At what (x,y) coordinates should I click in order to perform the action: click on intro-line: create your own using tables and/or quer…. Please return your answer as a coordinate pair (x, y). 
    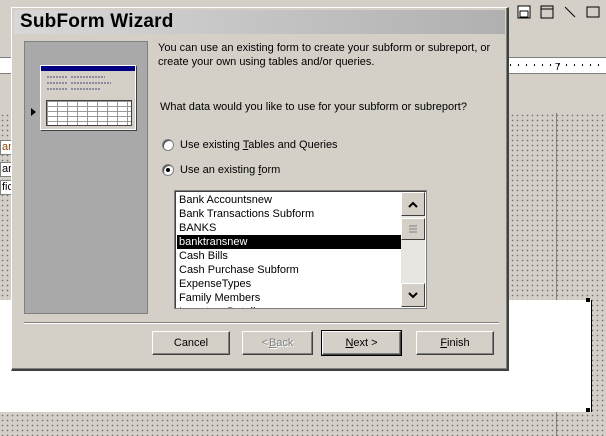
    Looking at the image, I should click on (266, 62).